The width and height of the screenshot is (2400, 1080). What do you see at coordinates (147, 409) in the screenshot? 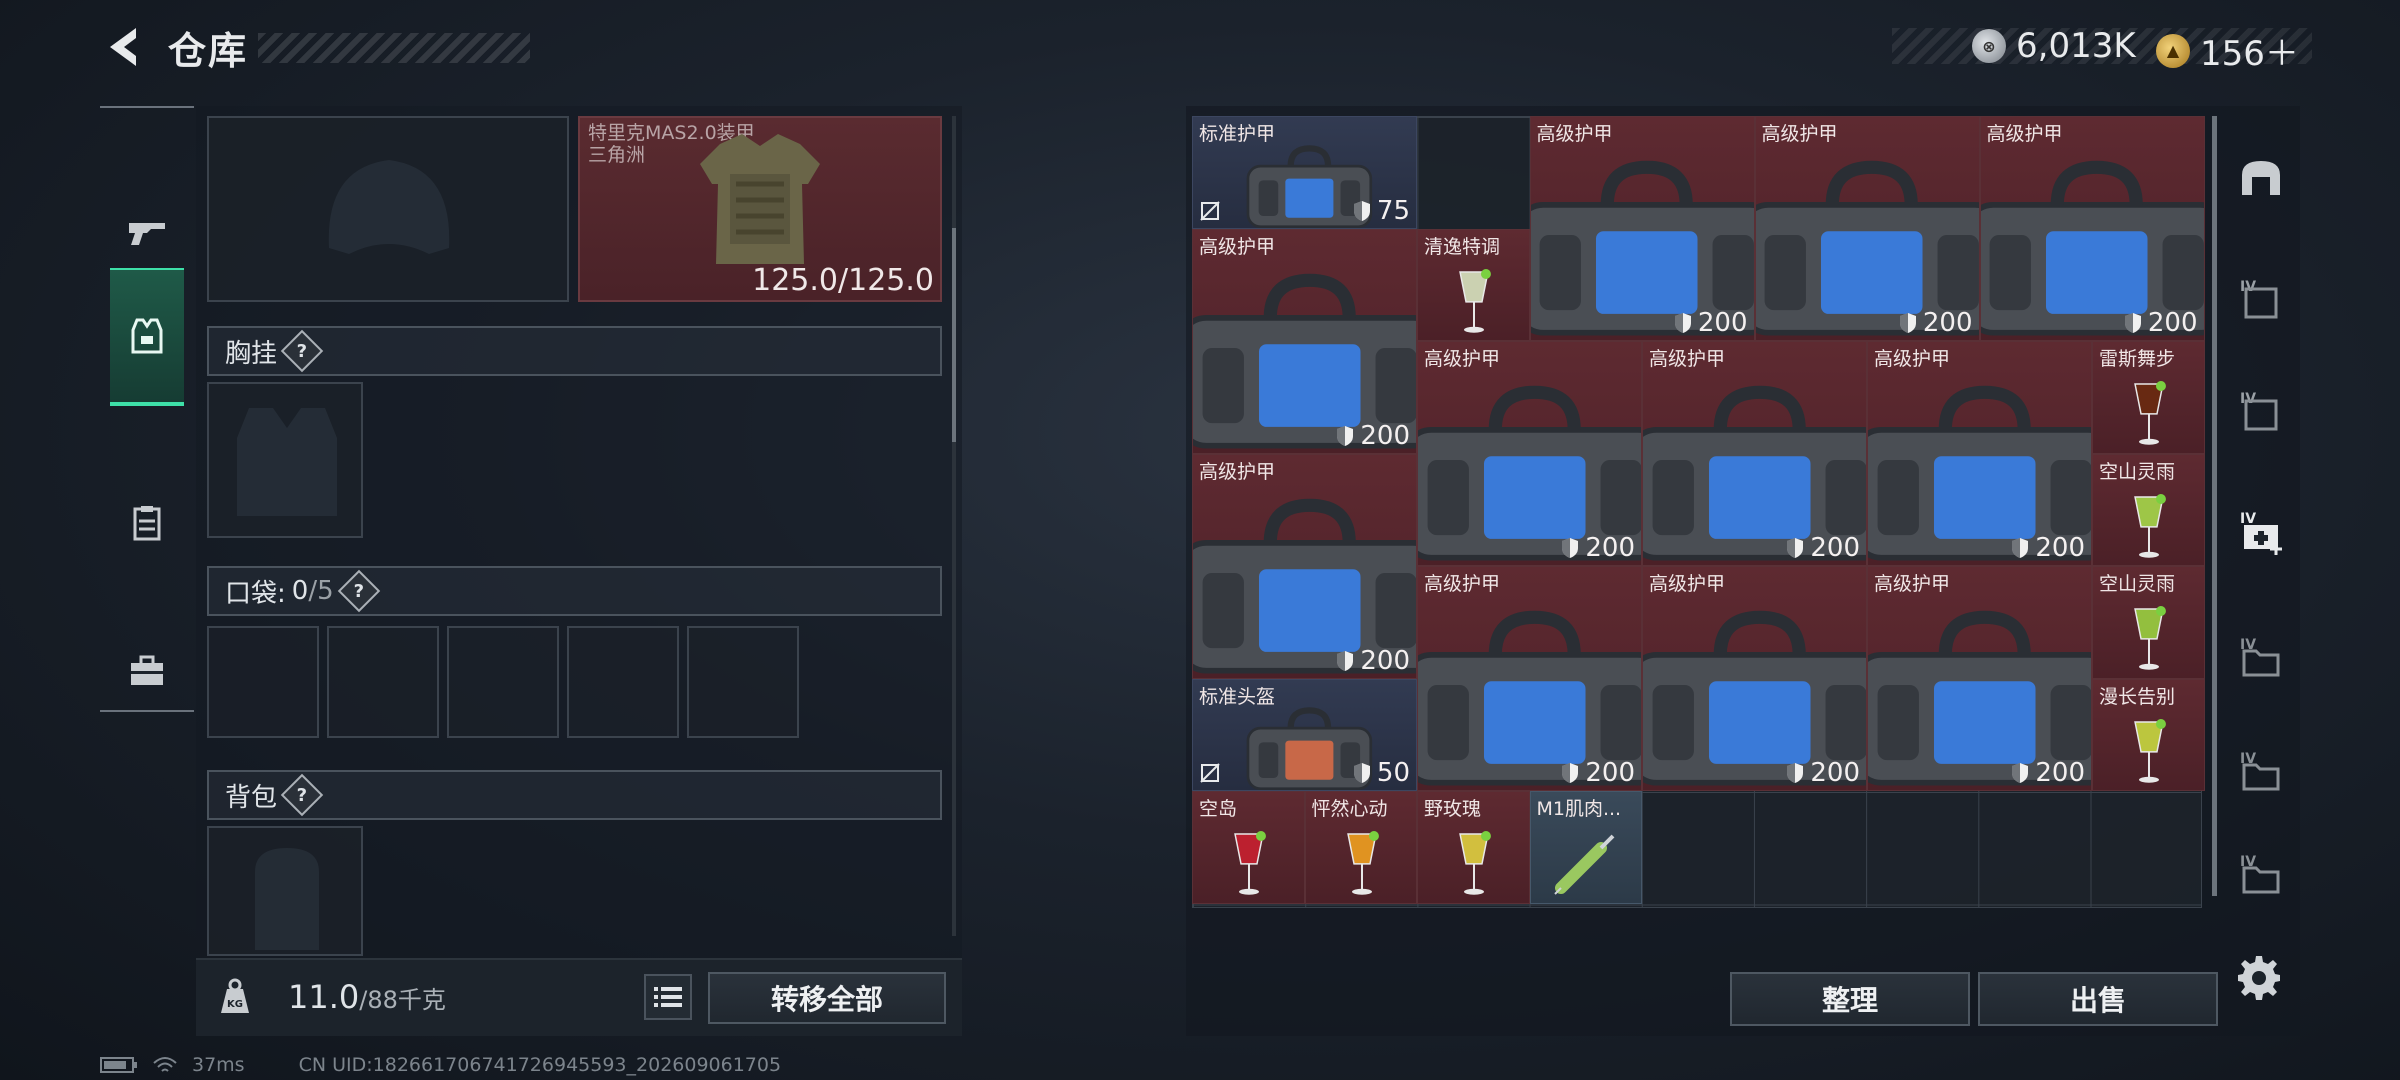
I see `left-tab-bar` at bounding box center [147, 409].